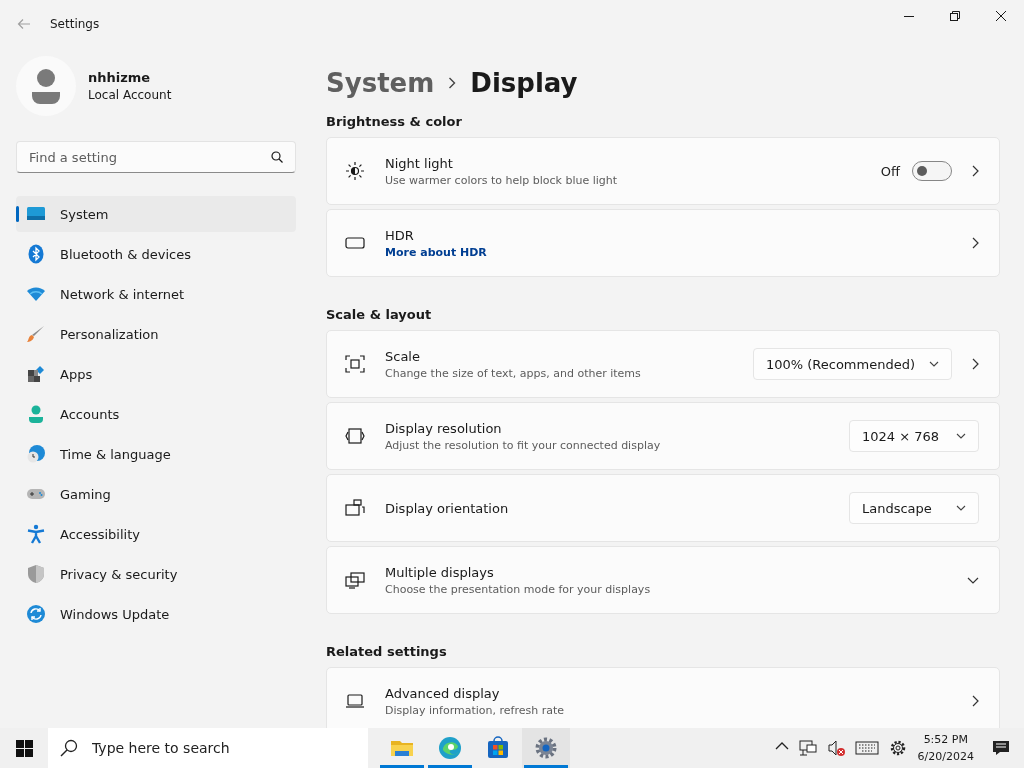 This screenshot has width=1024, height=768. I want to click on setting-title: Display resolution, so click(444, 428).